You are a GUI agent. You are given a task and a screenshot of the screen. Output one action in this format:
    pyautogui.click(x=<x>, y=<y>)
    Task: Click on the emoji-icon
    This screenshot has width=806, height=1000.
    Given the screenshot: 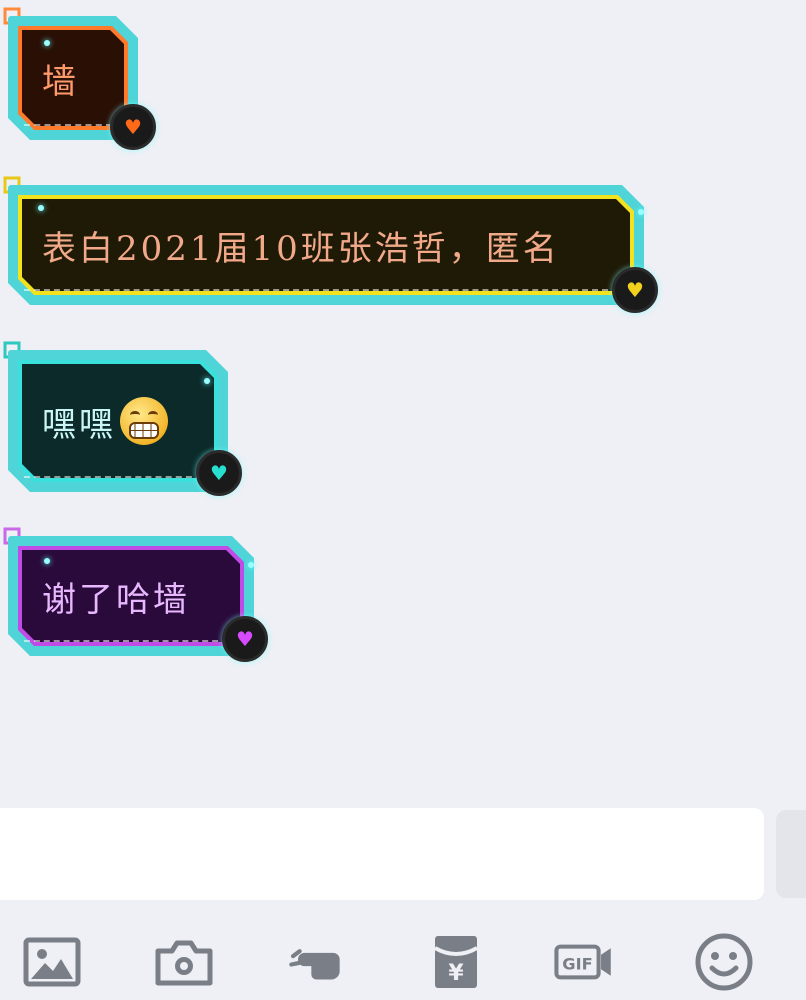 What is the action you would take?
    pyautogui.click(x=724, y=962)
    